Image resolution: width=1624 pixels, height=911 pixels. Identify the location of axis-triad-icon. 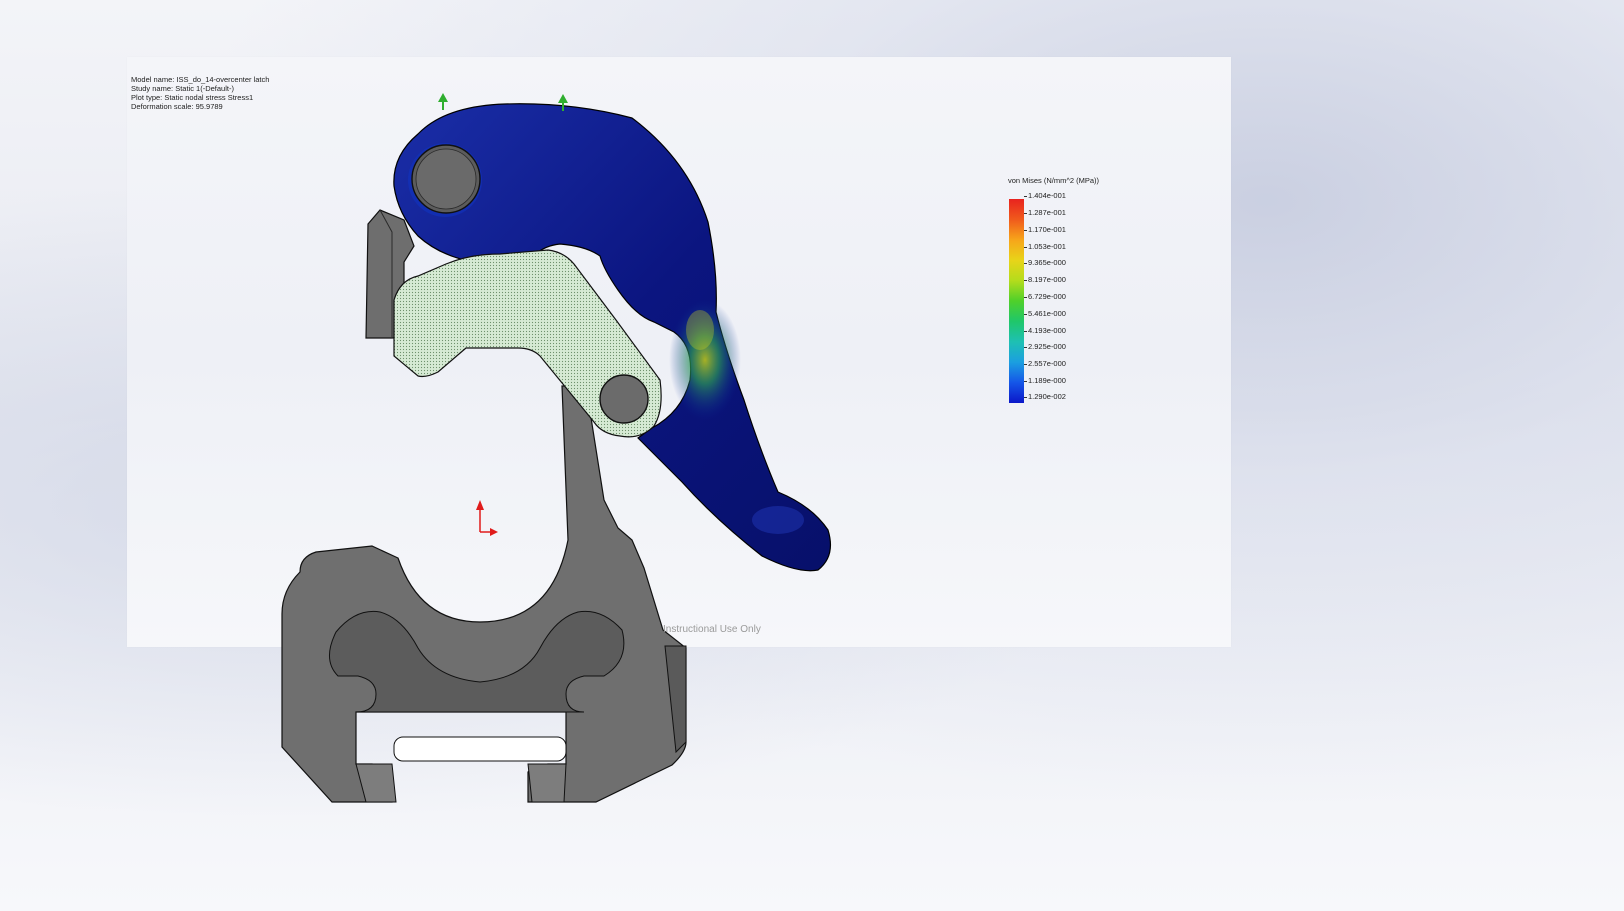
(487, 518).